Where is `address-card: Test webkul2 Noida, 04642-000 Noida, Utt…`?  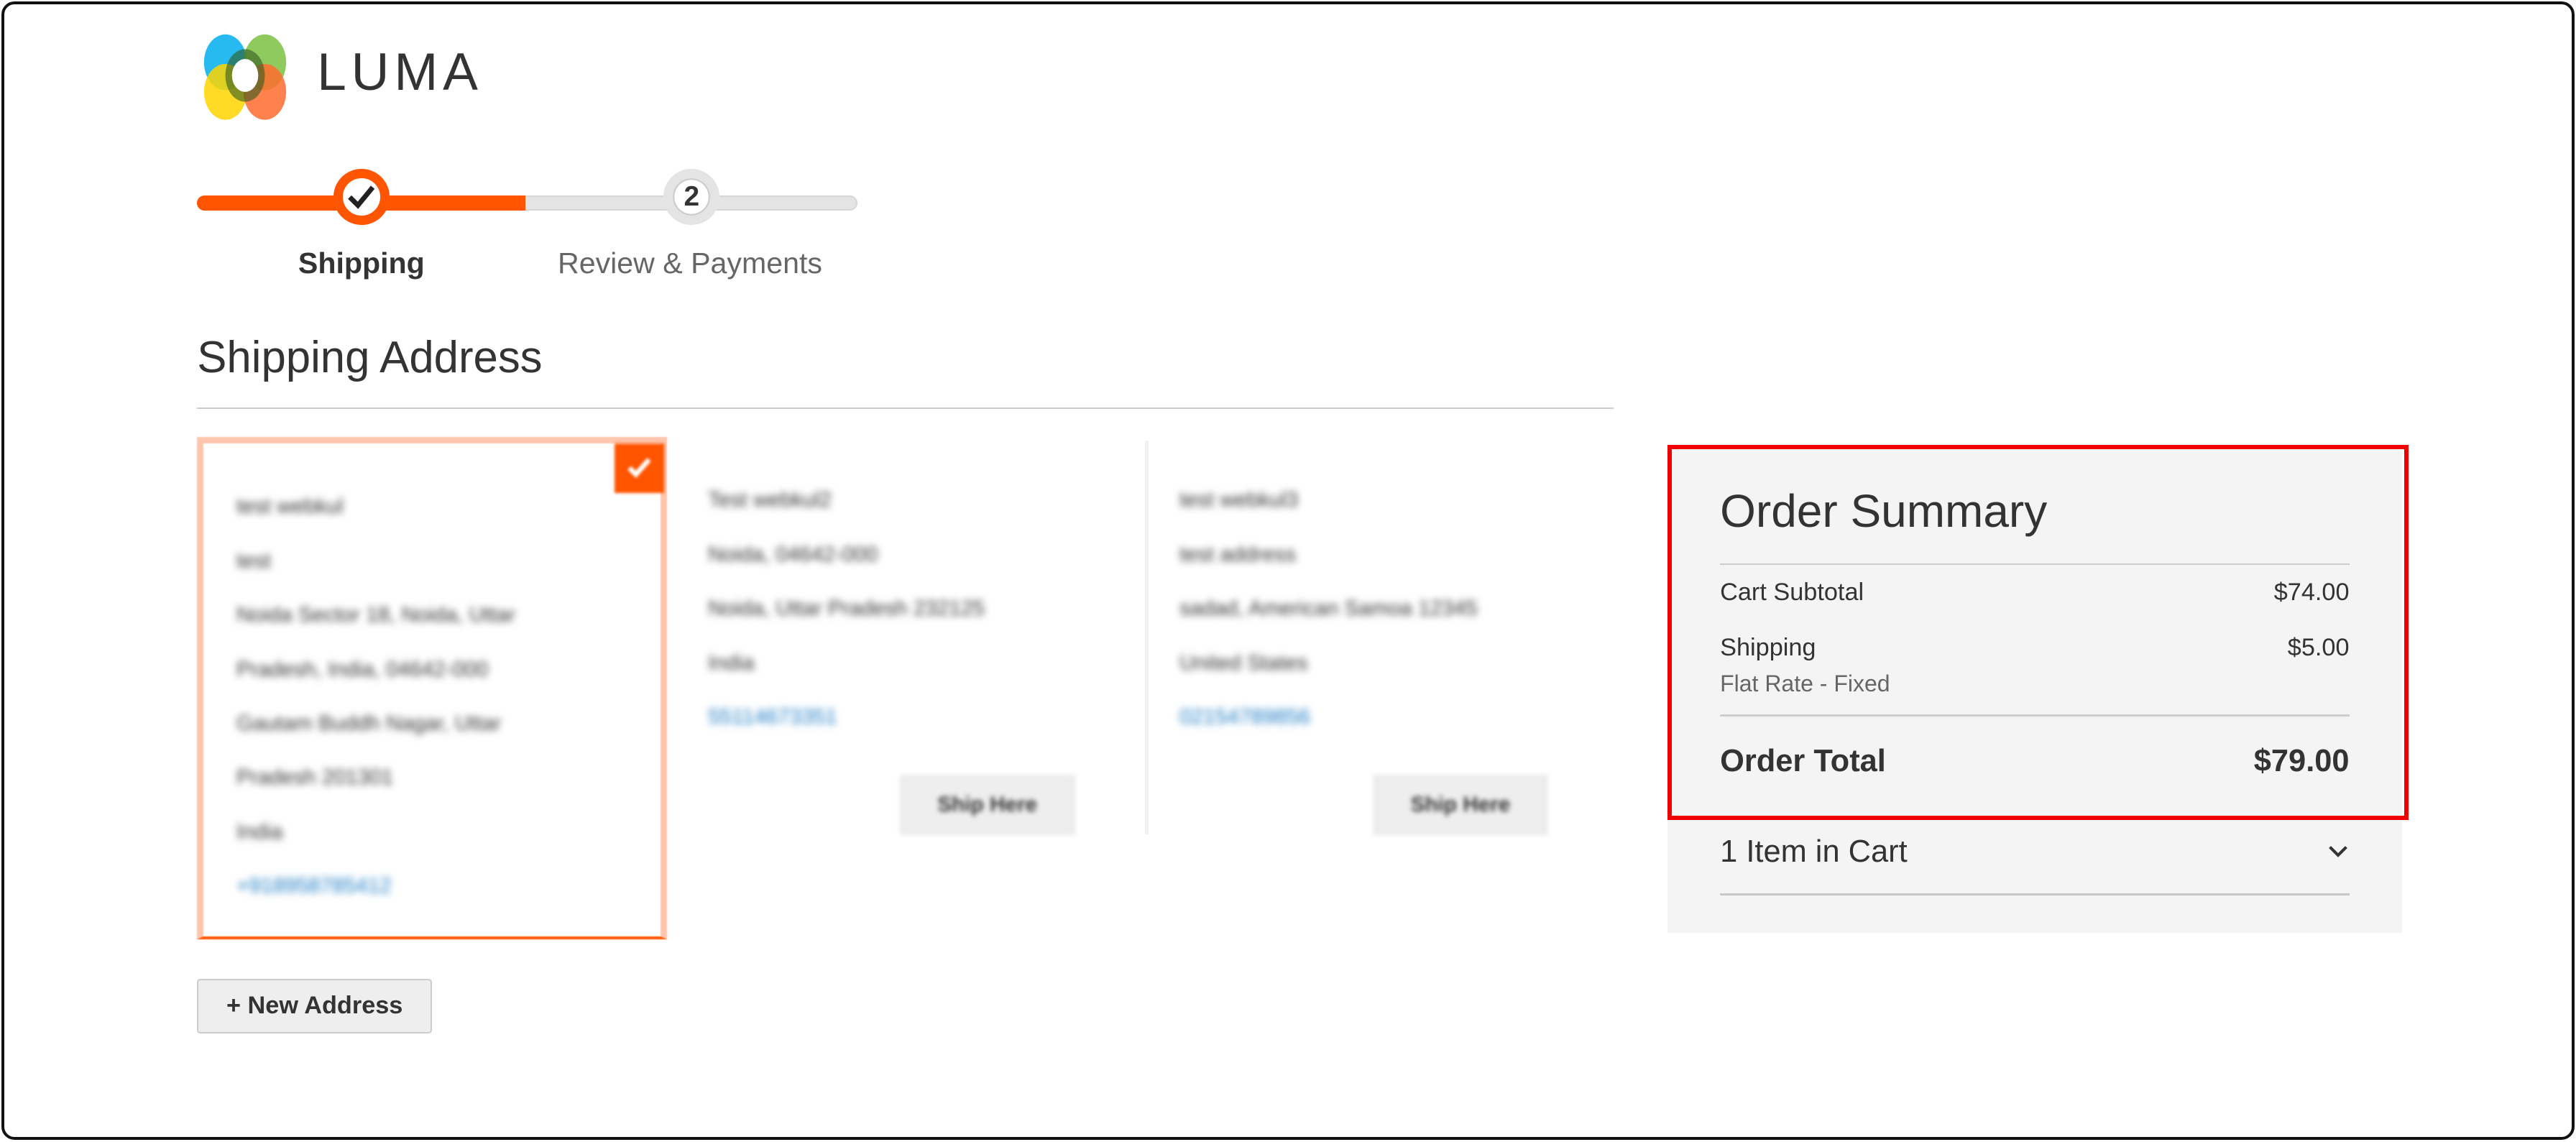
address-card: Test webkul2 Noida, 04642-000 Noida, Utt… is located at coordinates (846, 608).